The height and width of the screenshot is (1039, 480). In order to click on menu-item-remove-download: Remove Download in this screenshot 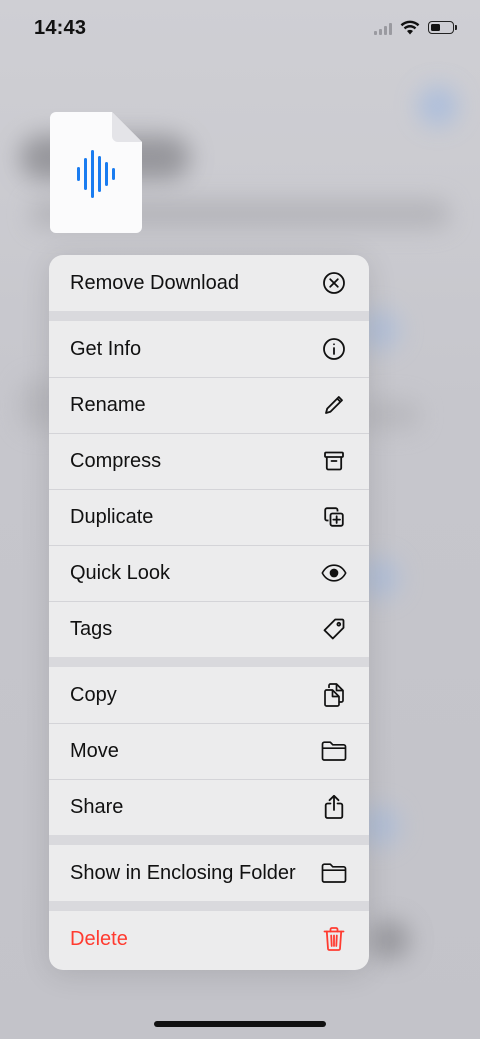, I will do `click(209, 283)`.